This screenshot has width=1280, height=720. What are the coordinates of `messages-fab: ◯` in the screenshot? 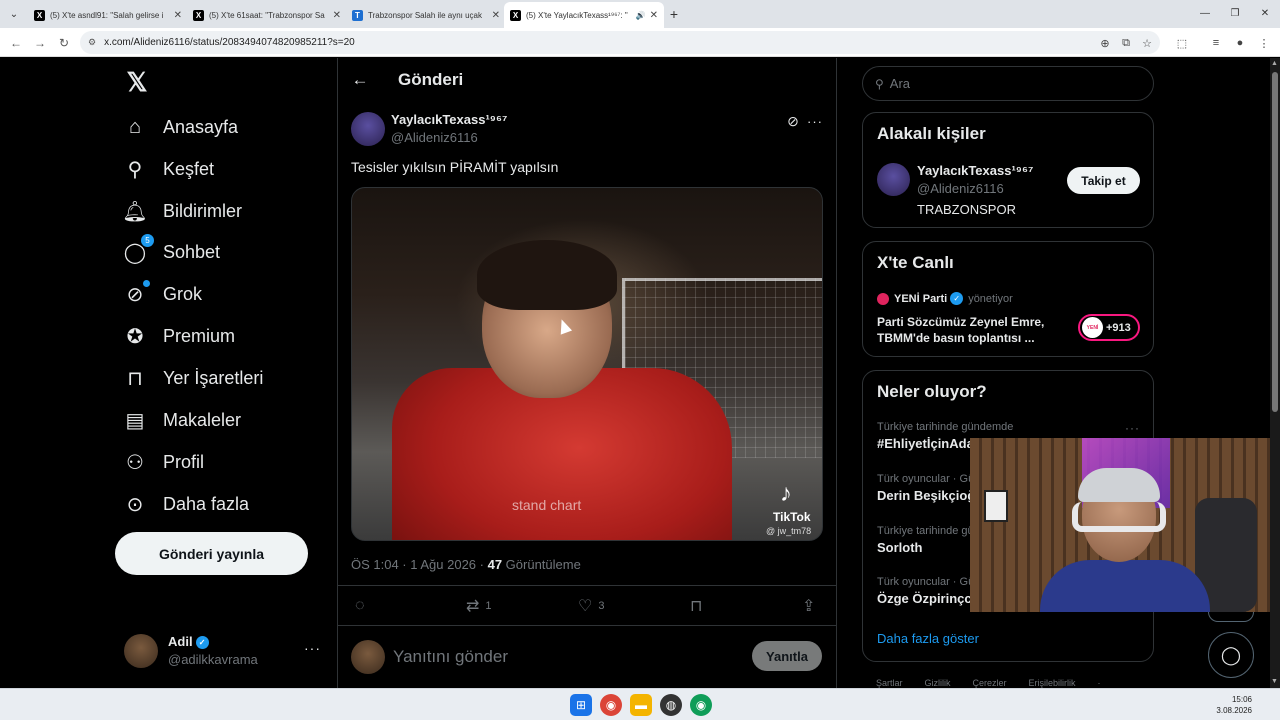 It's located at (1231, 655).